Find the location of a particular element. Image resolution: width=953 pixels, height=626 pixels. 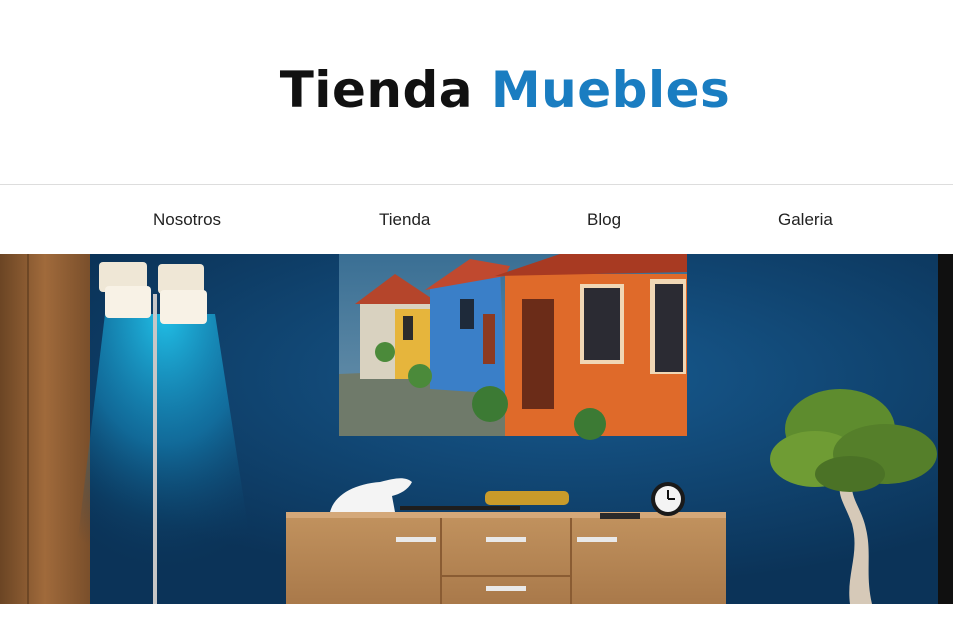

logo-text-accent: Muebles is located at coordinates (610, 90).